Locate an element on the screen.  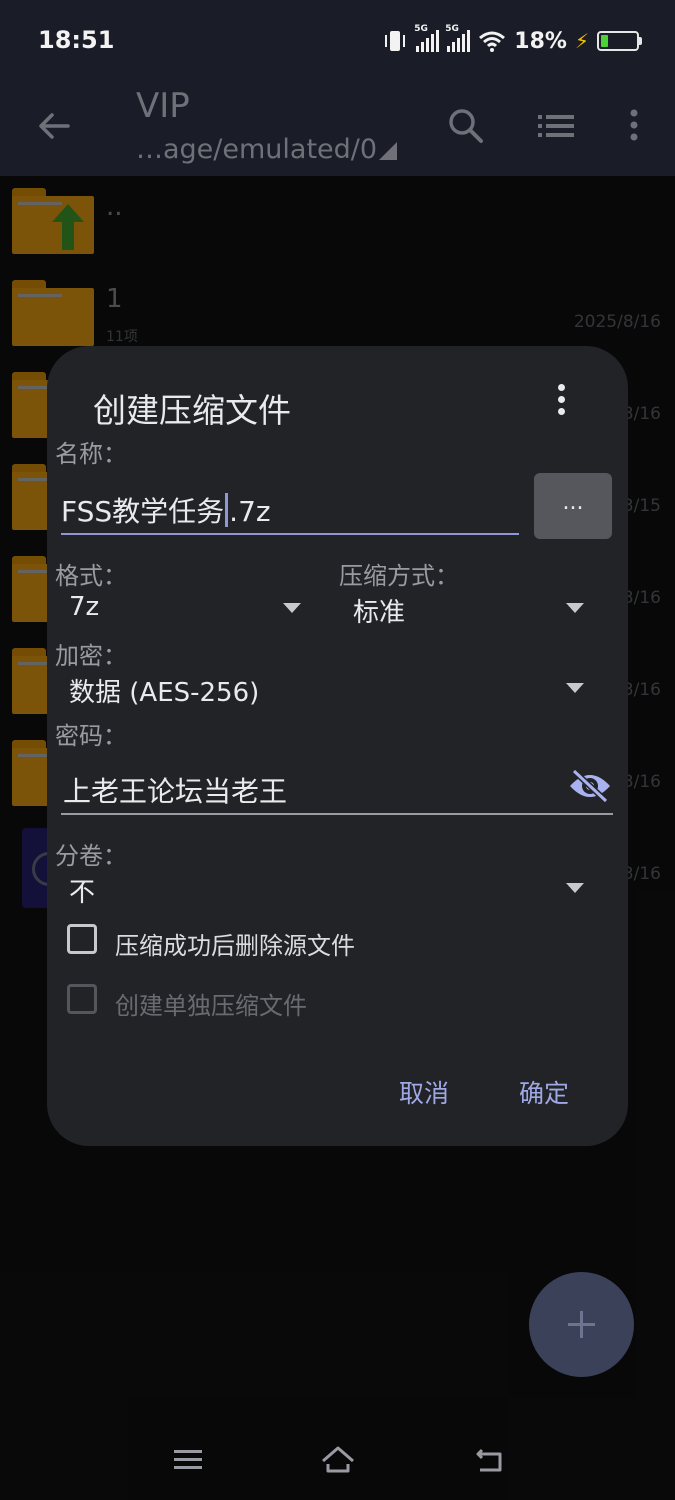
back-arrow-icon is located at coordinates (54, 126).